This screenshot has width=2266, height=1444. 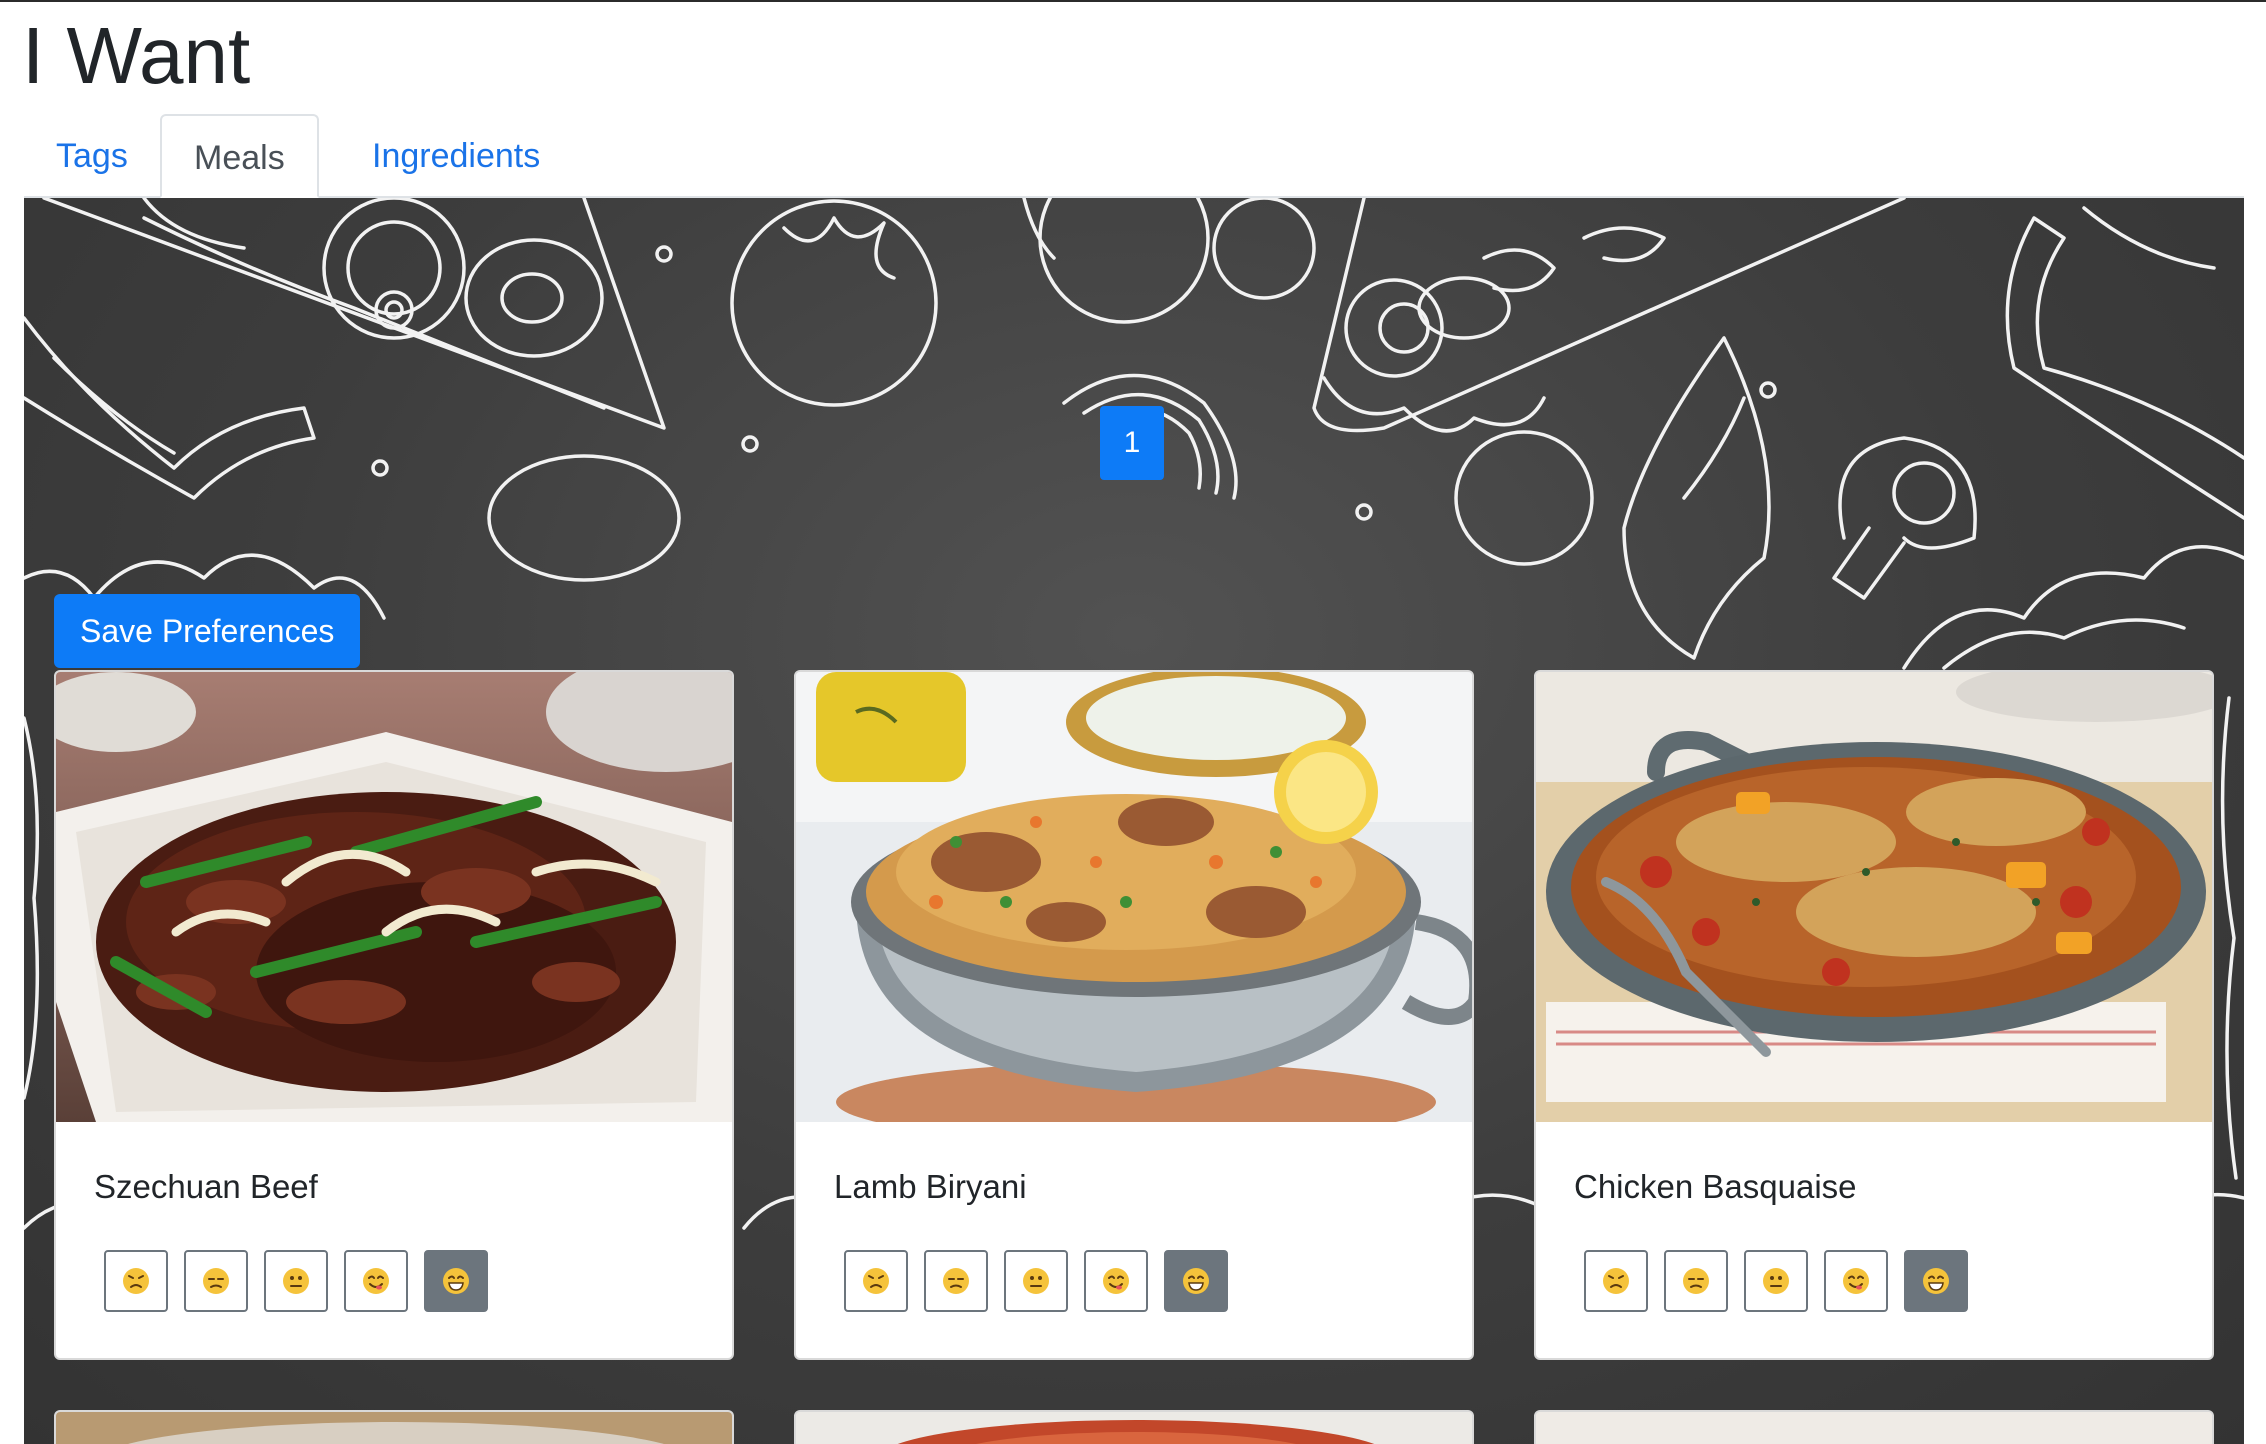 What do you see at coordinates (1132, 443) in the screenshot?
I see `pagination-page-1: 1` at bounding box center [1132, 443].